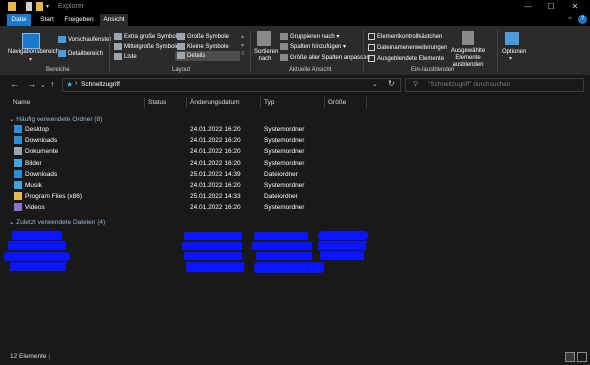  I want to click on search-box: ⚲ "Schnellzugriff" durchsuchen, so click(494, 85).